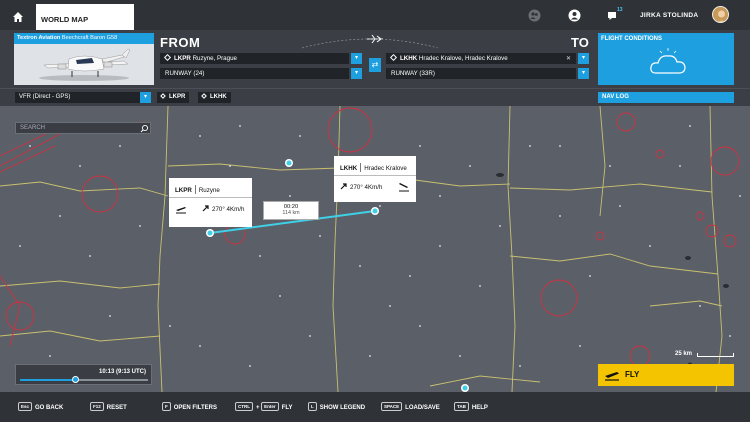 This screenshot has width=750, height=422. I want to click on key-badge: F12, so click(97, 406).